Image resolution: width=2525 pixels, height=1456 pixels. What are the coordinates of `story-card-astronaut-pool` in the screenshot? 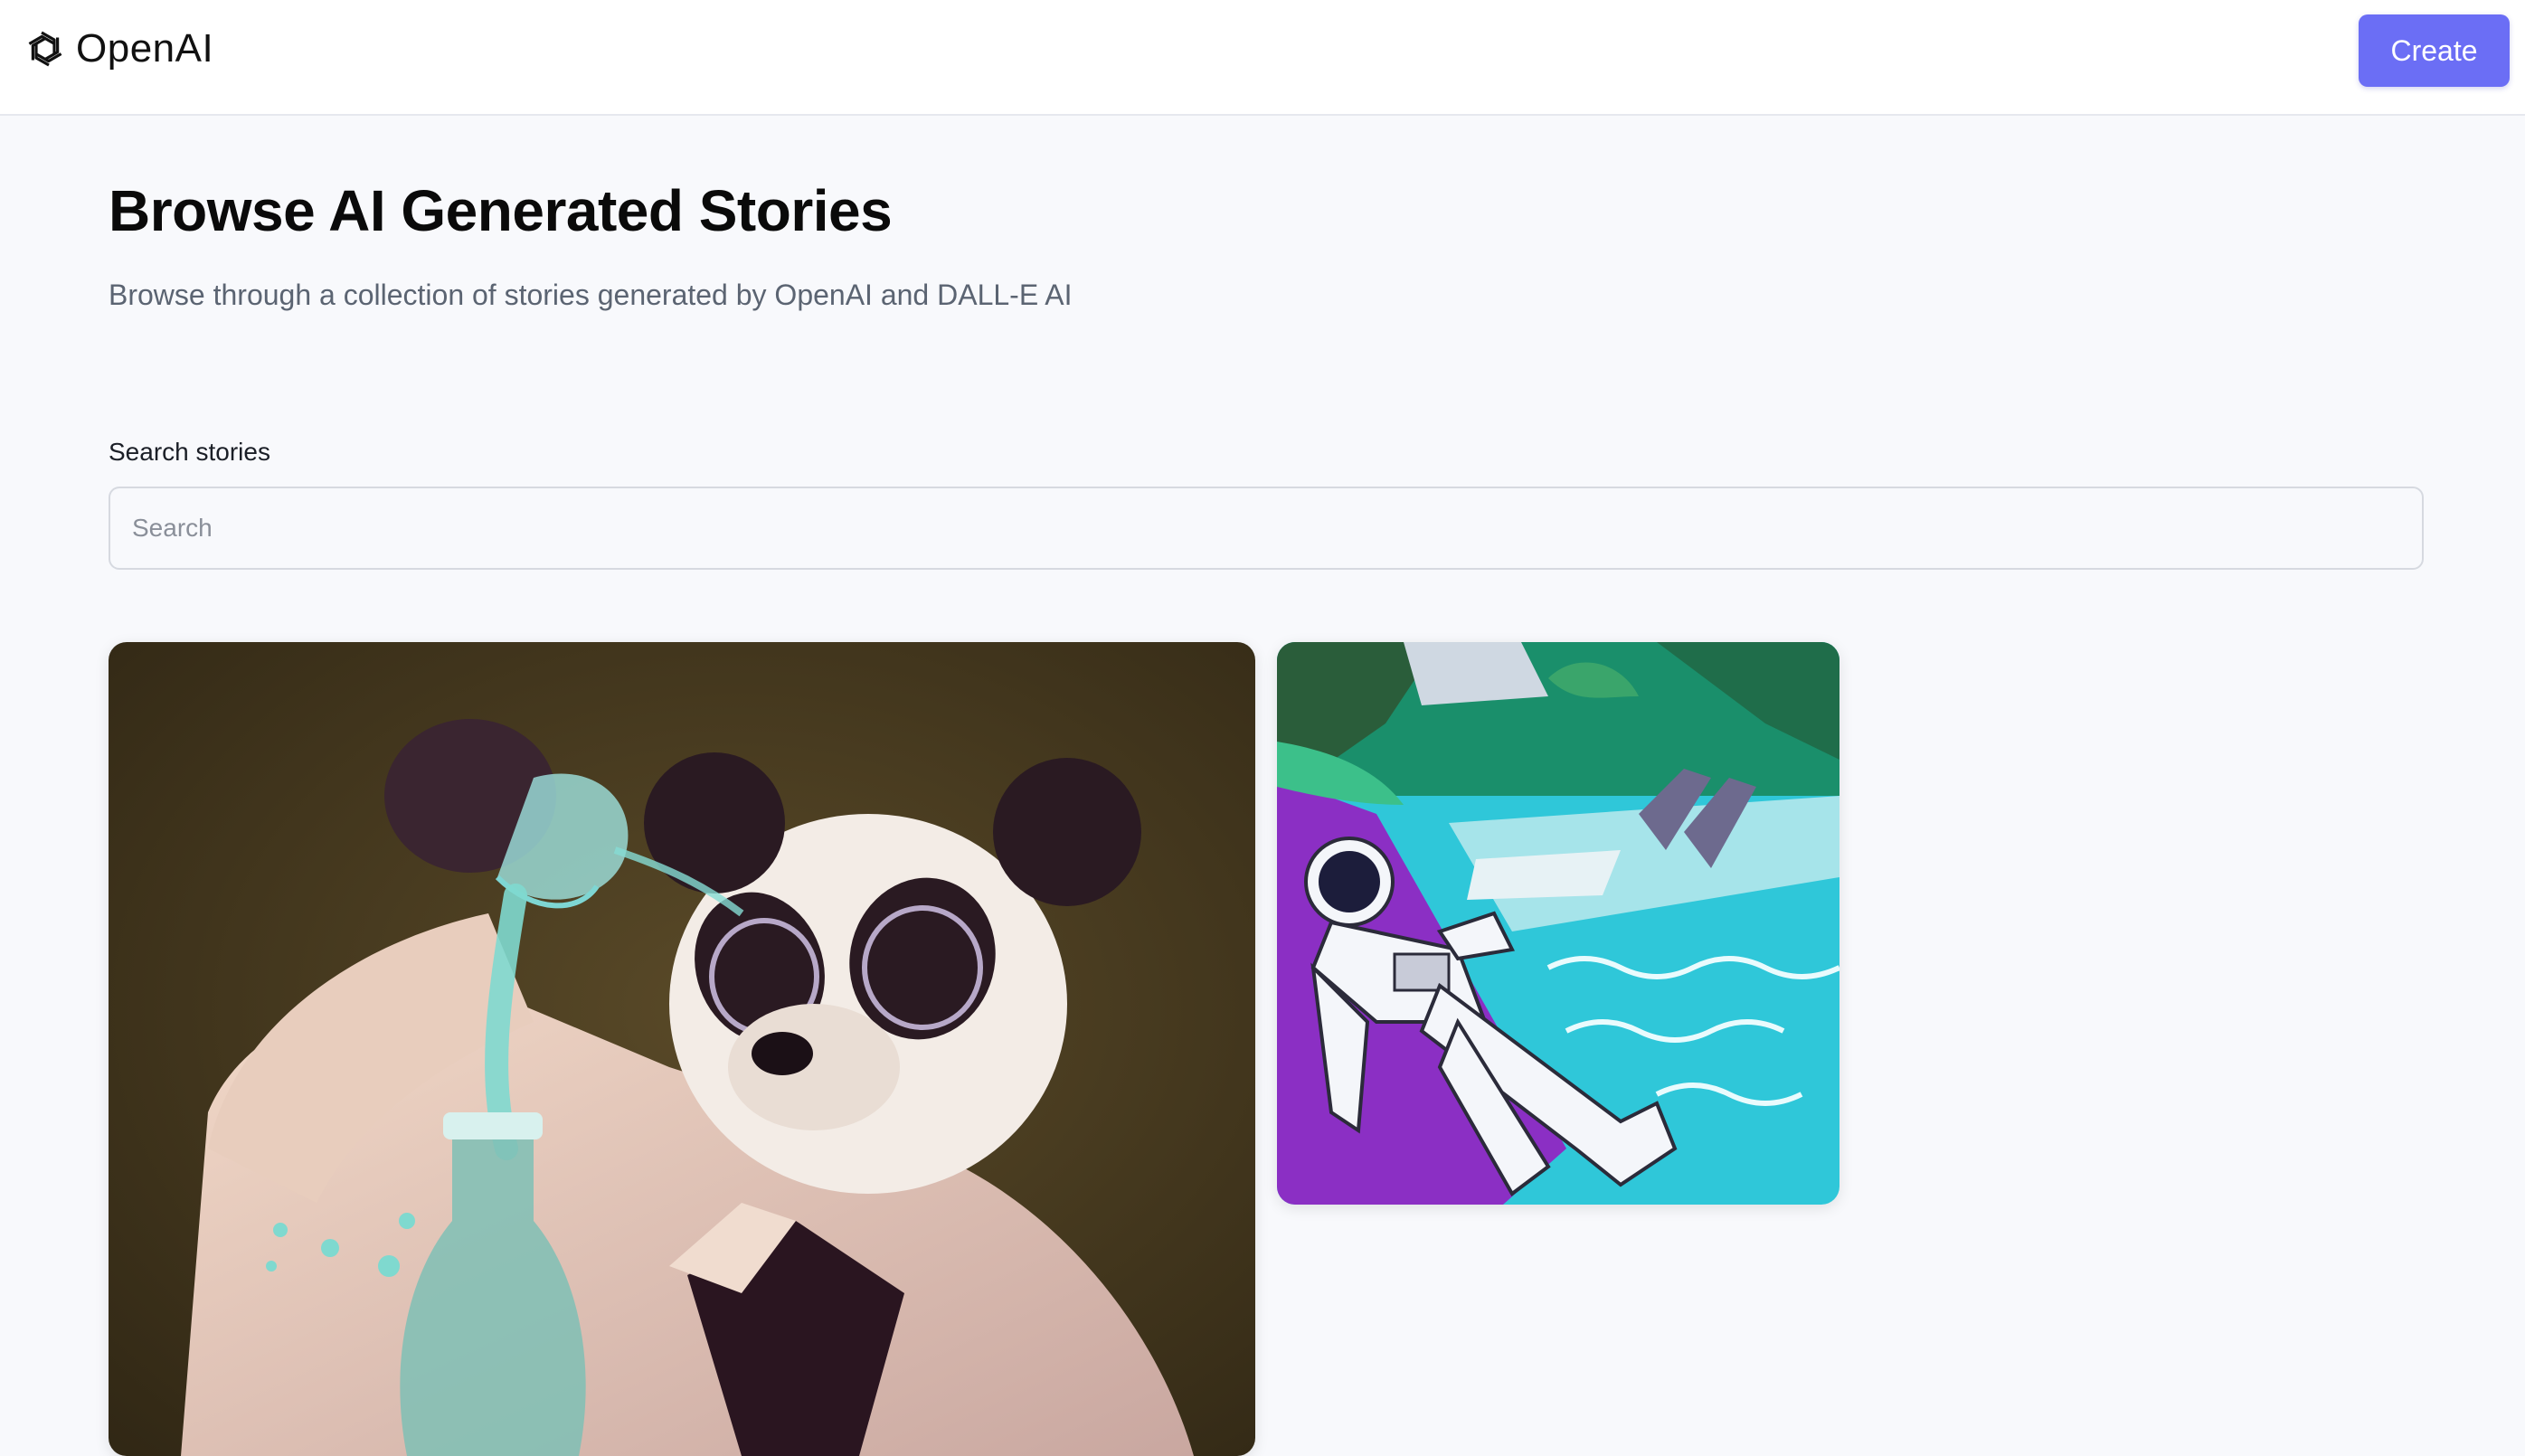 It's located at (1558, 923).